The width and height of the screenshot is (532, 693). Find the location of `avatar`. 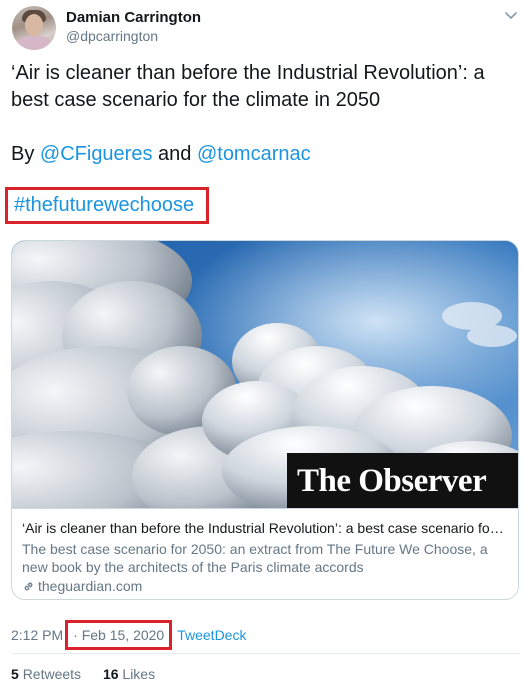

avatar is located at coordinates (34, 28).